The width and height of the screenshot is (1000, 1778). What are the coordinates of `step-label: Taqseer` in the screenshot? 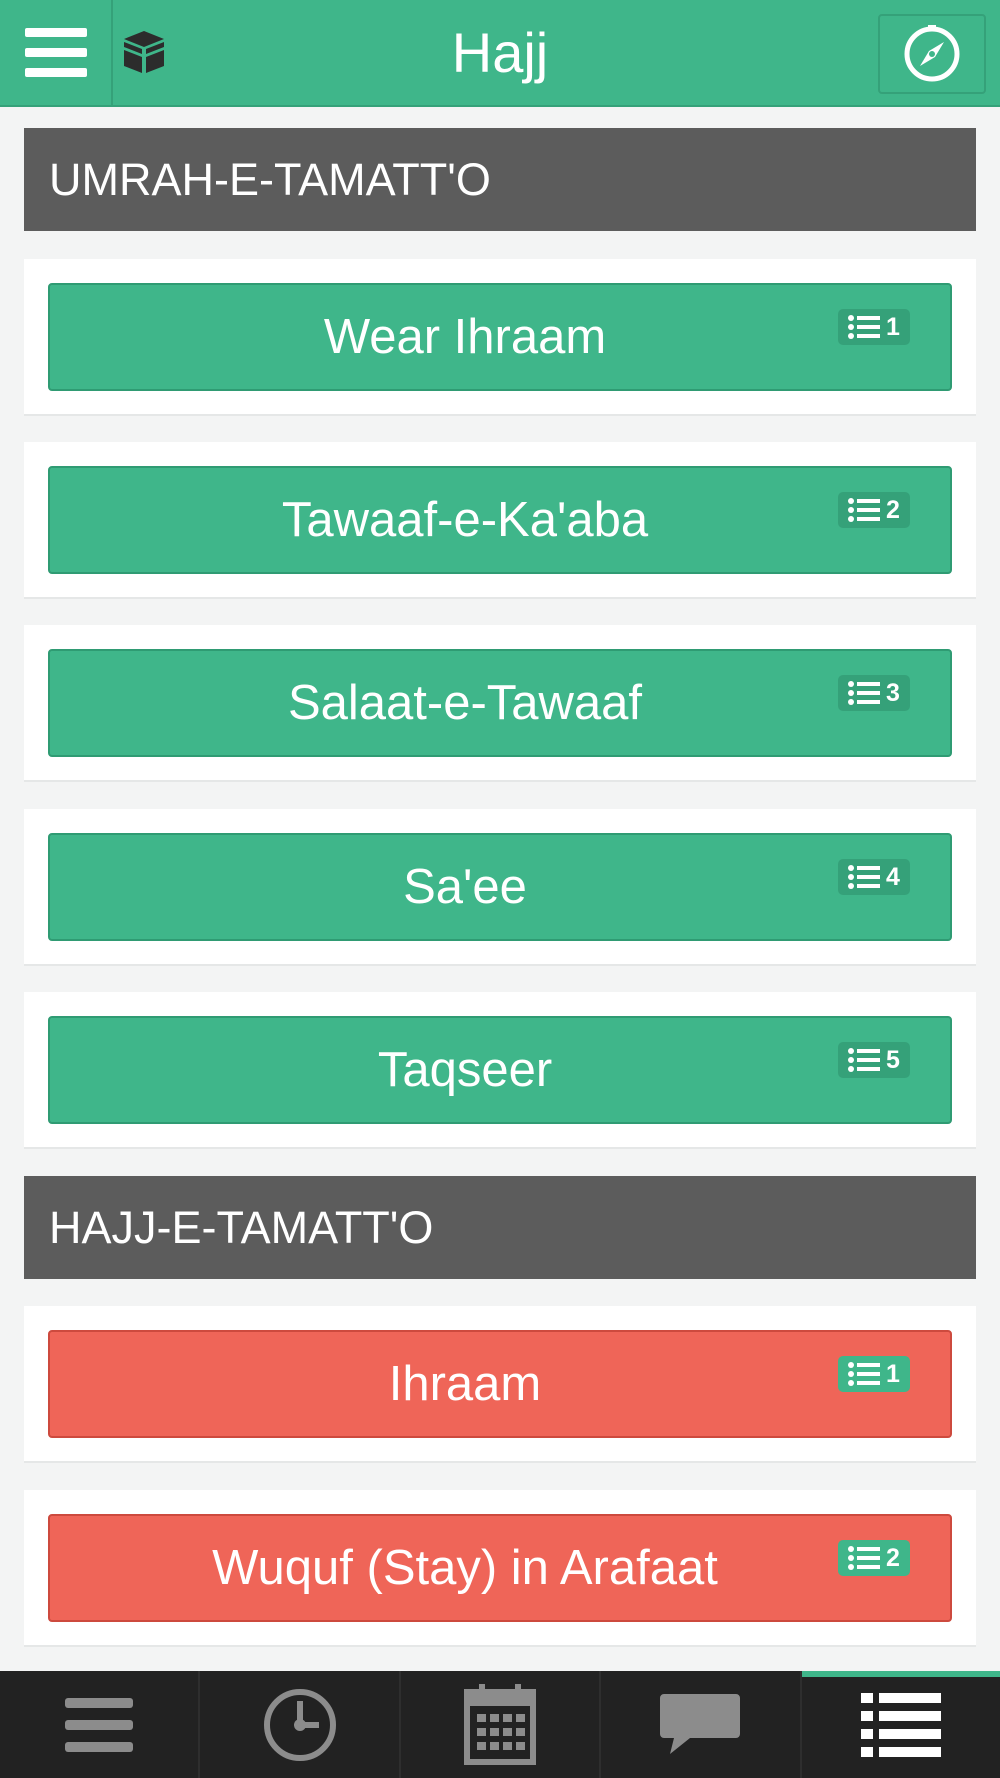 It's located at (465, 1070).